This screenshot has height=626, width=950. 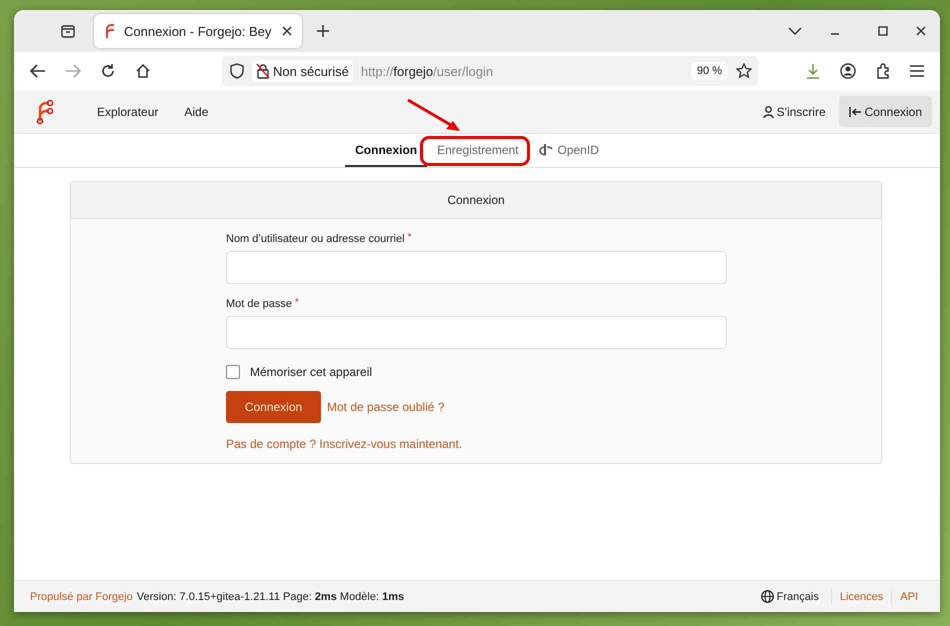 I want to click on field-label: Mot de passe, so click(x=259, y=304).